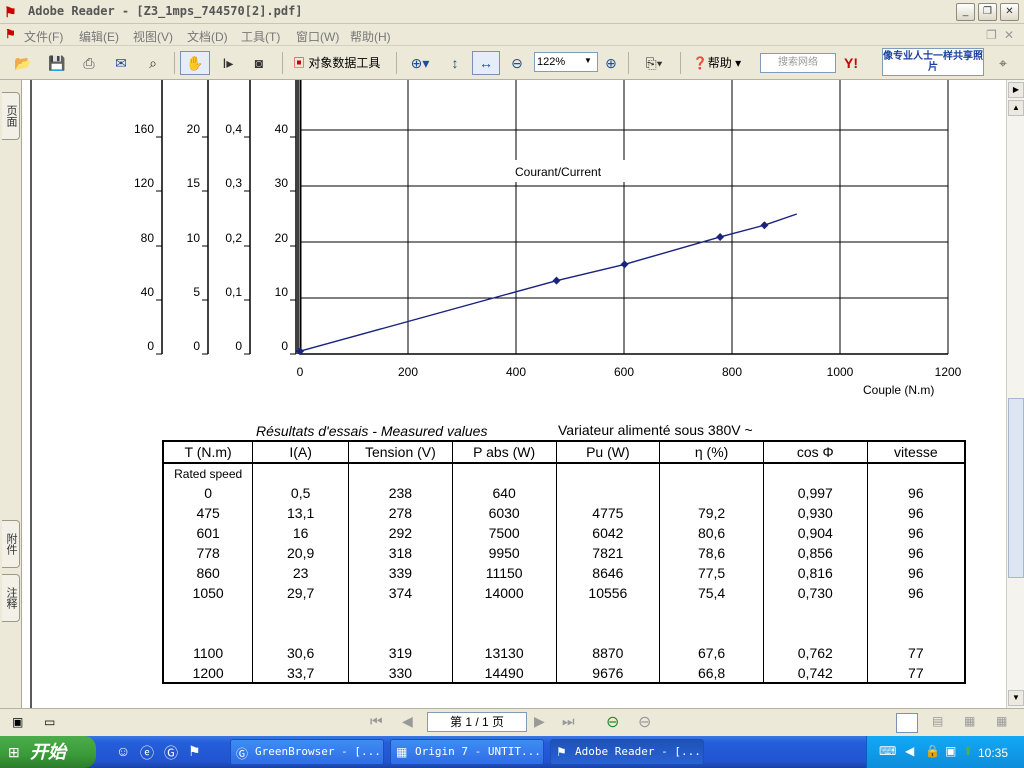 The height and width of the screenshot is (768, 1024). What do you see at coordinates (564, 473) in the screenshot?
I see `table-row: Rated speed` at bounding box center [564, 473].